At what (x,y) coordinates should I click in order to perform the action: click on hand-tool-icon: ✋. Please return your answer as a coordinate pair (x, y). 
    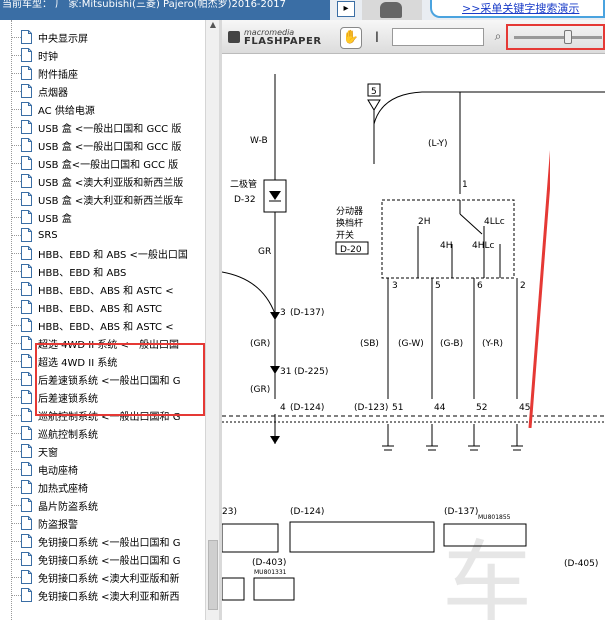
    Looking at the image, I should click on (351, 38).